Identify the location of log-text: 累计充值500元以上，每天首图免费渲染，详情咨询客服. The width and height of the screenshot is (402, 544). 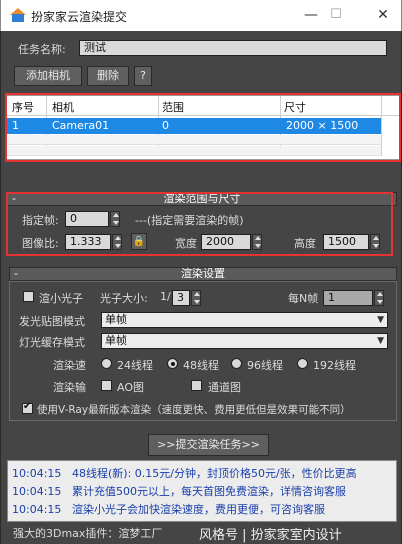
(209, 491).